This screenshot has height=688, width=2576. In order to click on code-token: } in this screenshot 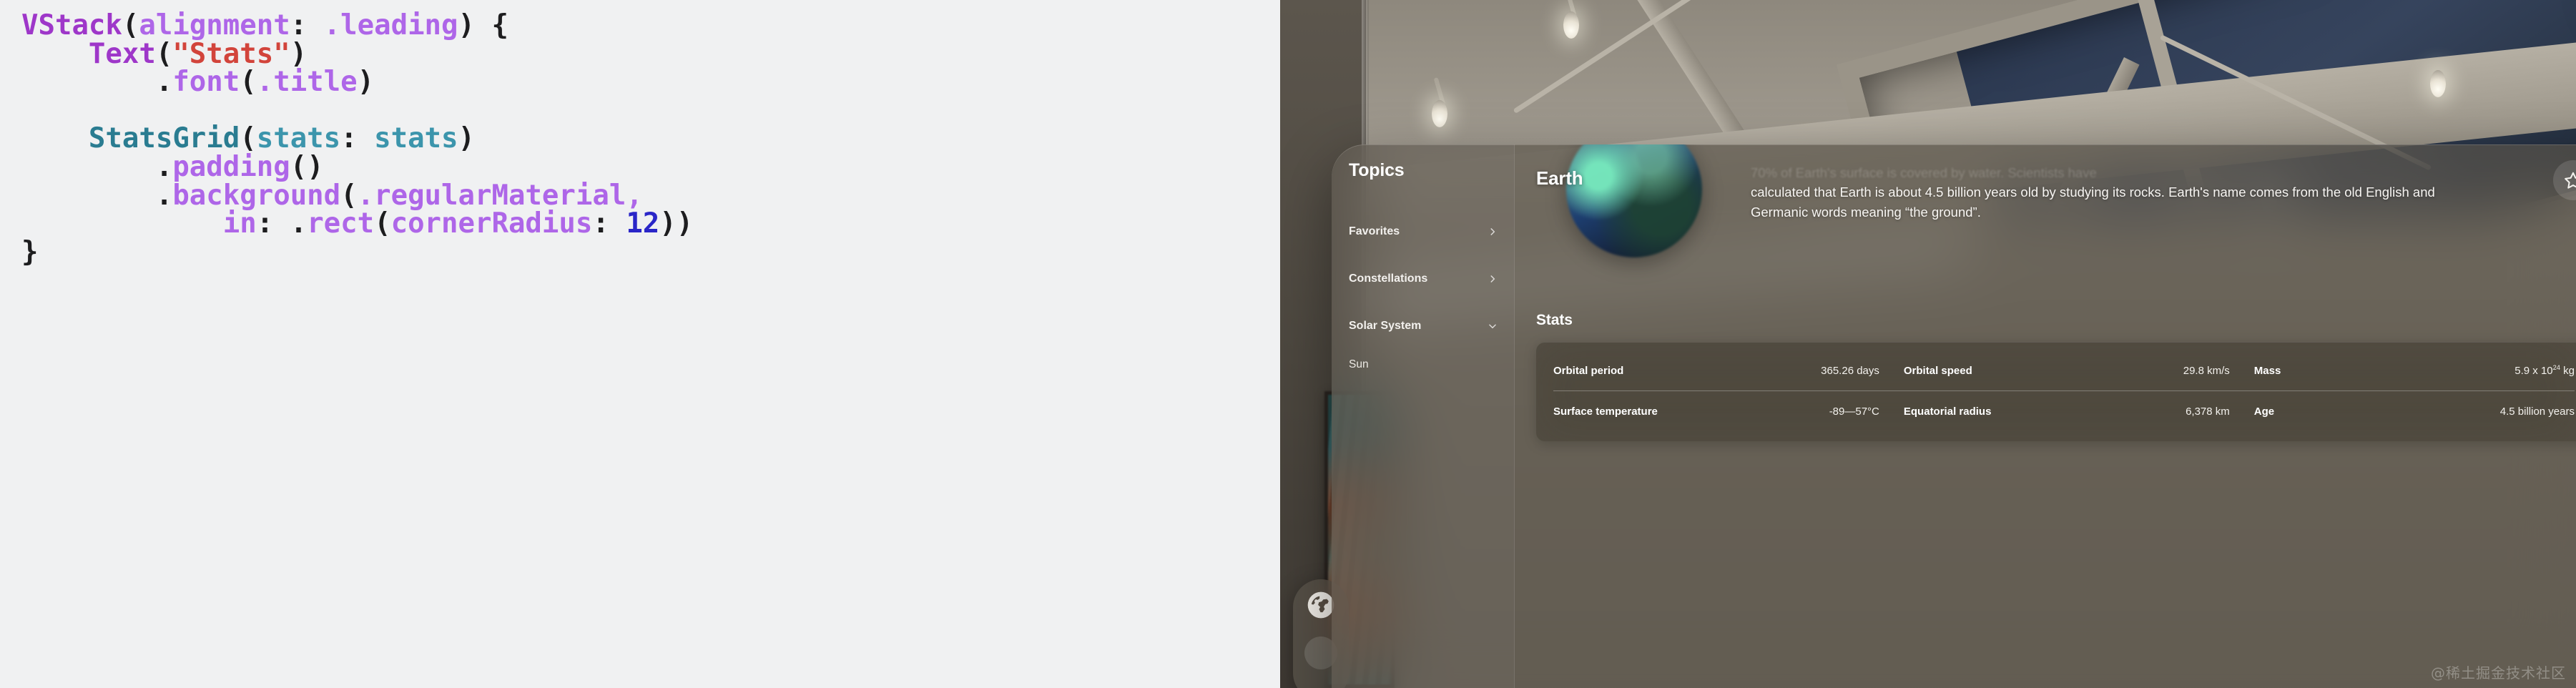, I will do `click(30, 252)`.